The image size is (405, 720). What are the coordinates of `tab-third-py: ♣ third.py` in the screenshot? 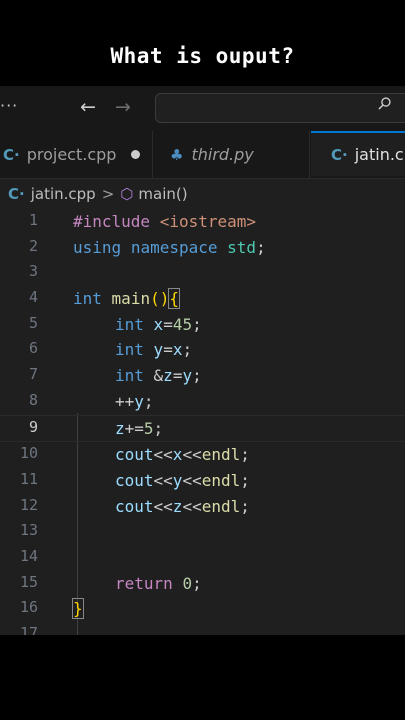 It's located at (230, 154).